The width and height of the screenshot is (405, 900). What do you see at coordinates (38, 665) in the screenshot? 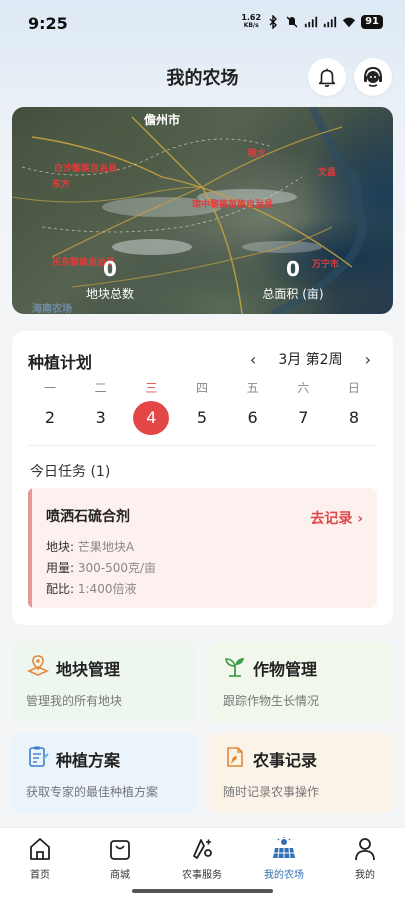
I see `land-pin-icon` at bounding box center [38, 665].